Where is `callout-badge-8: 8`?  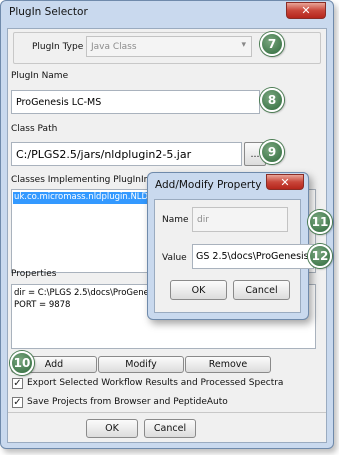
callout-badge-8: 8 is located at coordinates (272, 100).